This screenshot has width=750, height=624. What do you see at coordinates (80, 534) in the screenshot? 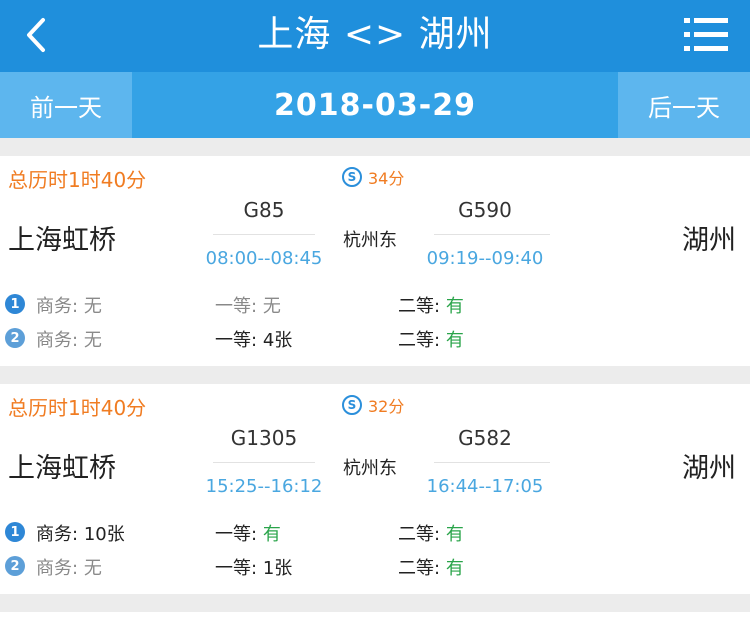
I see `business-seat: 商务: 10张` at bounding box center [80, 534].